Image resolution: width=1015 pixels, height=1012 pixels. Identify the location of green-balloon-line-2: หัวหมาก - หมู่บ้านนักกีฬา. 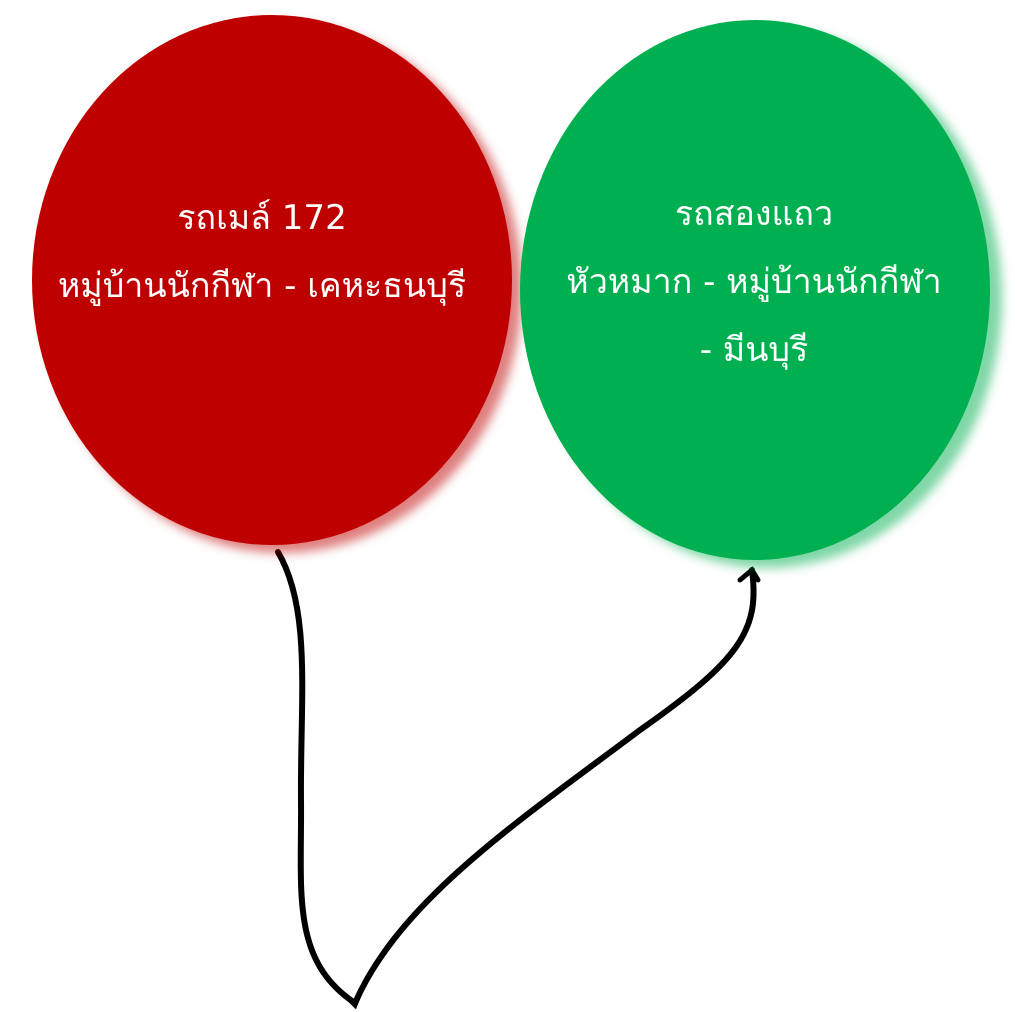
(754, 282).